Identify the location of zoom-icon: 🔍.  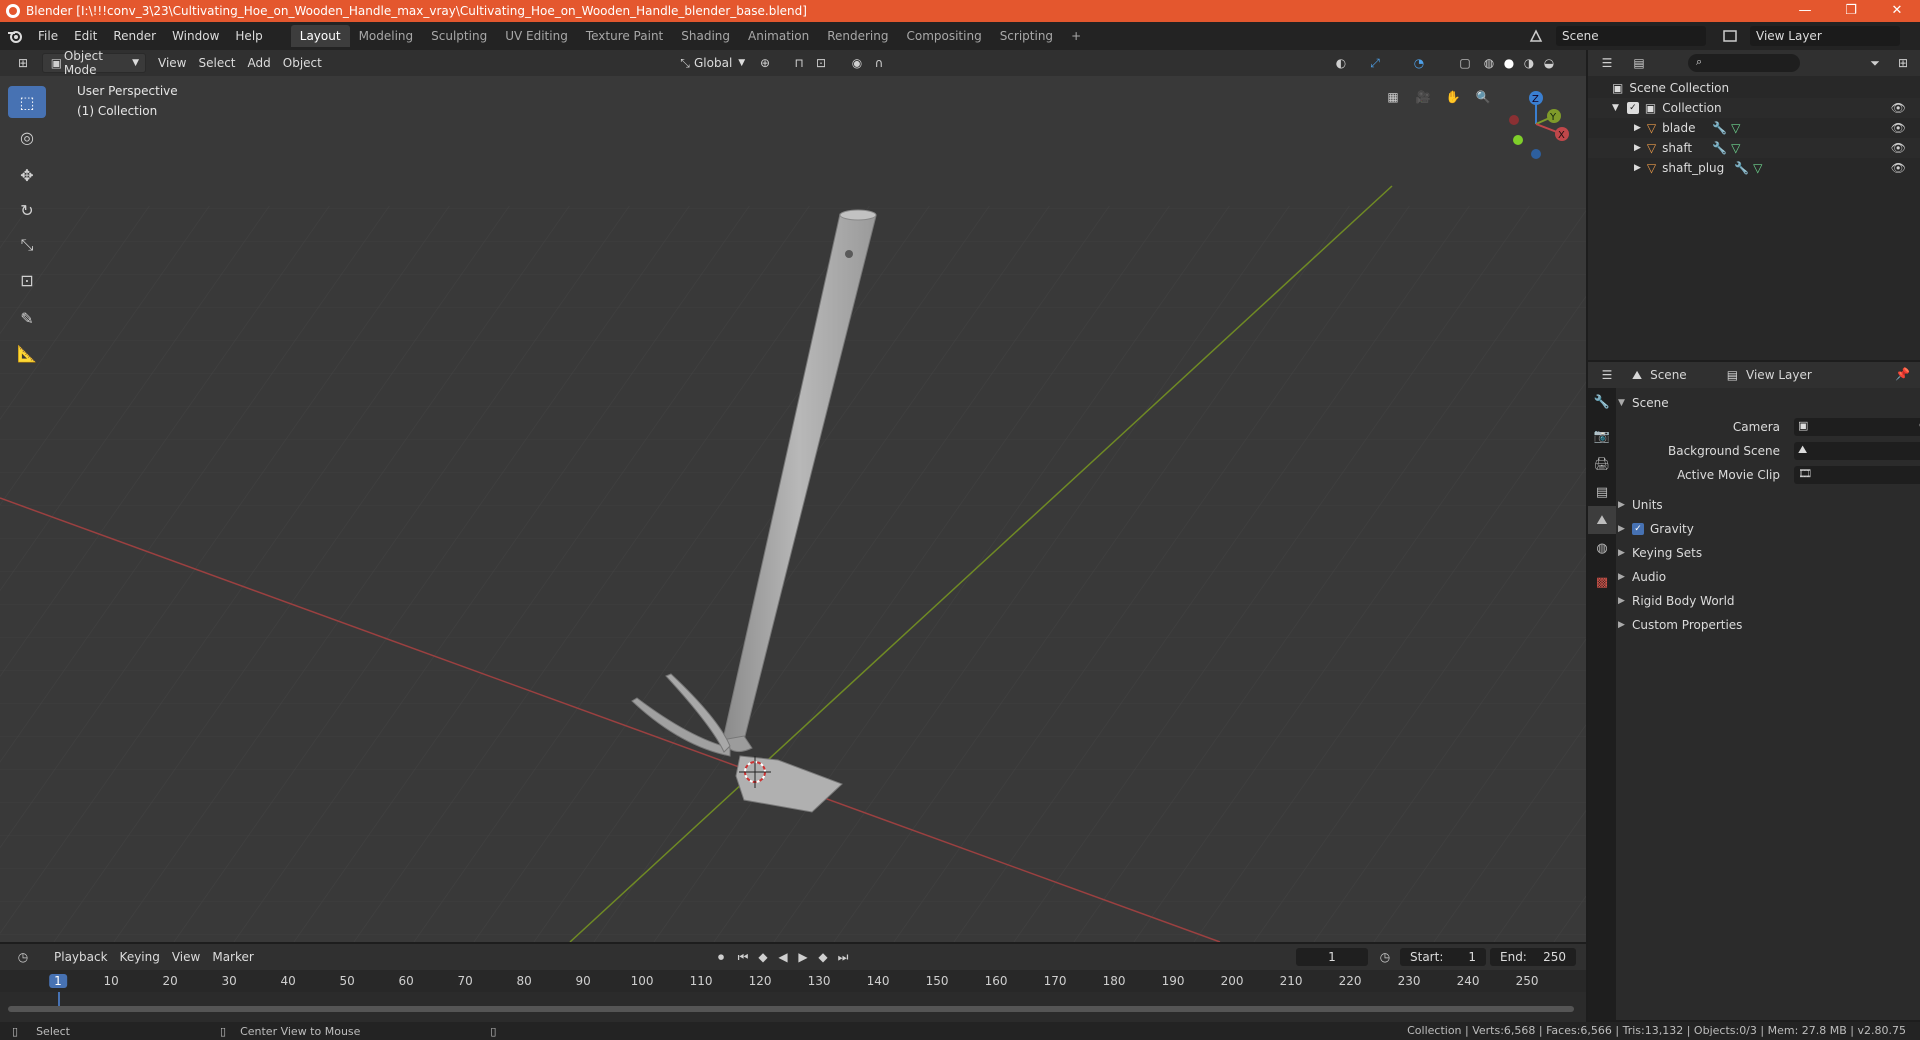
(1483, 97).